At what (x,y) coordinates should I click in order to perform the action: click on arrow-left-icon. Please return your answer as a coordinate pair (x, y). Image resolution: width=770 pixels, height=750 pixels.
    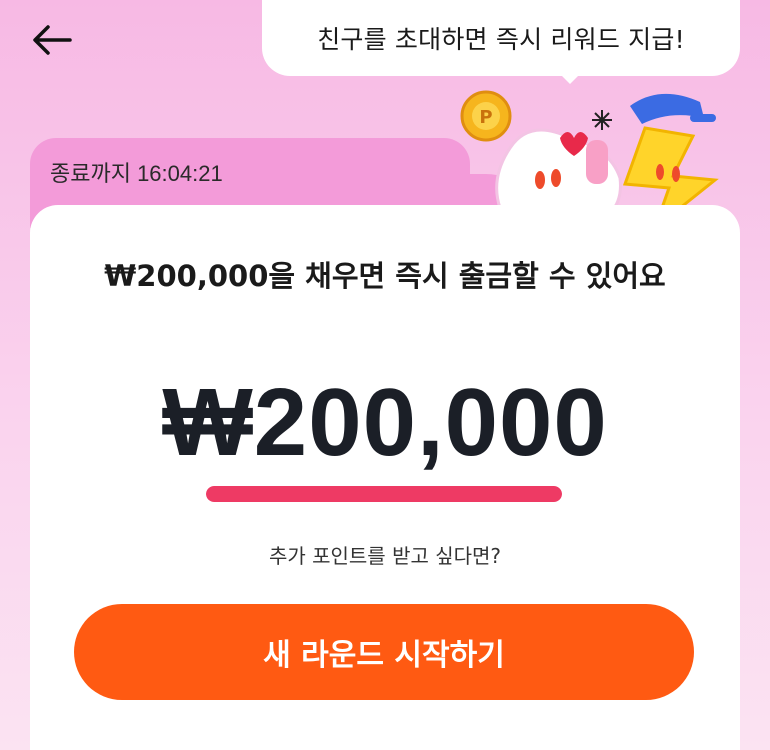
    Looking at the image, I should click on (52, 40).